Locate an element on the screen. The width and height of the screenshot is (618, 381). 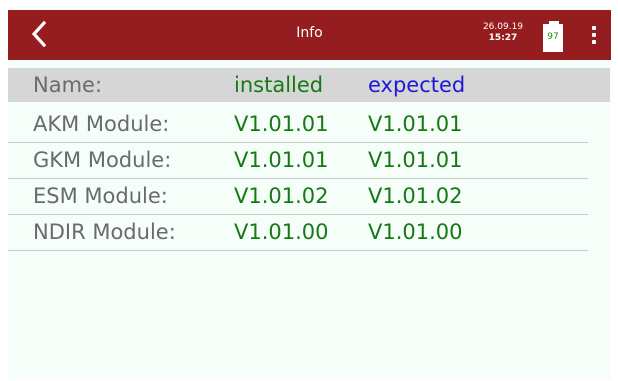
table-row: AKM Module: V1.01.01 V1.01.01 is located at coordinates (298, 125).